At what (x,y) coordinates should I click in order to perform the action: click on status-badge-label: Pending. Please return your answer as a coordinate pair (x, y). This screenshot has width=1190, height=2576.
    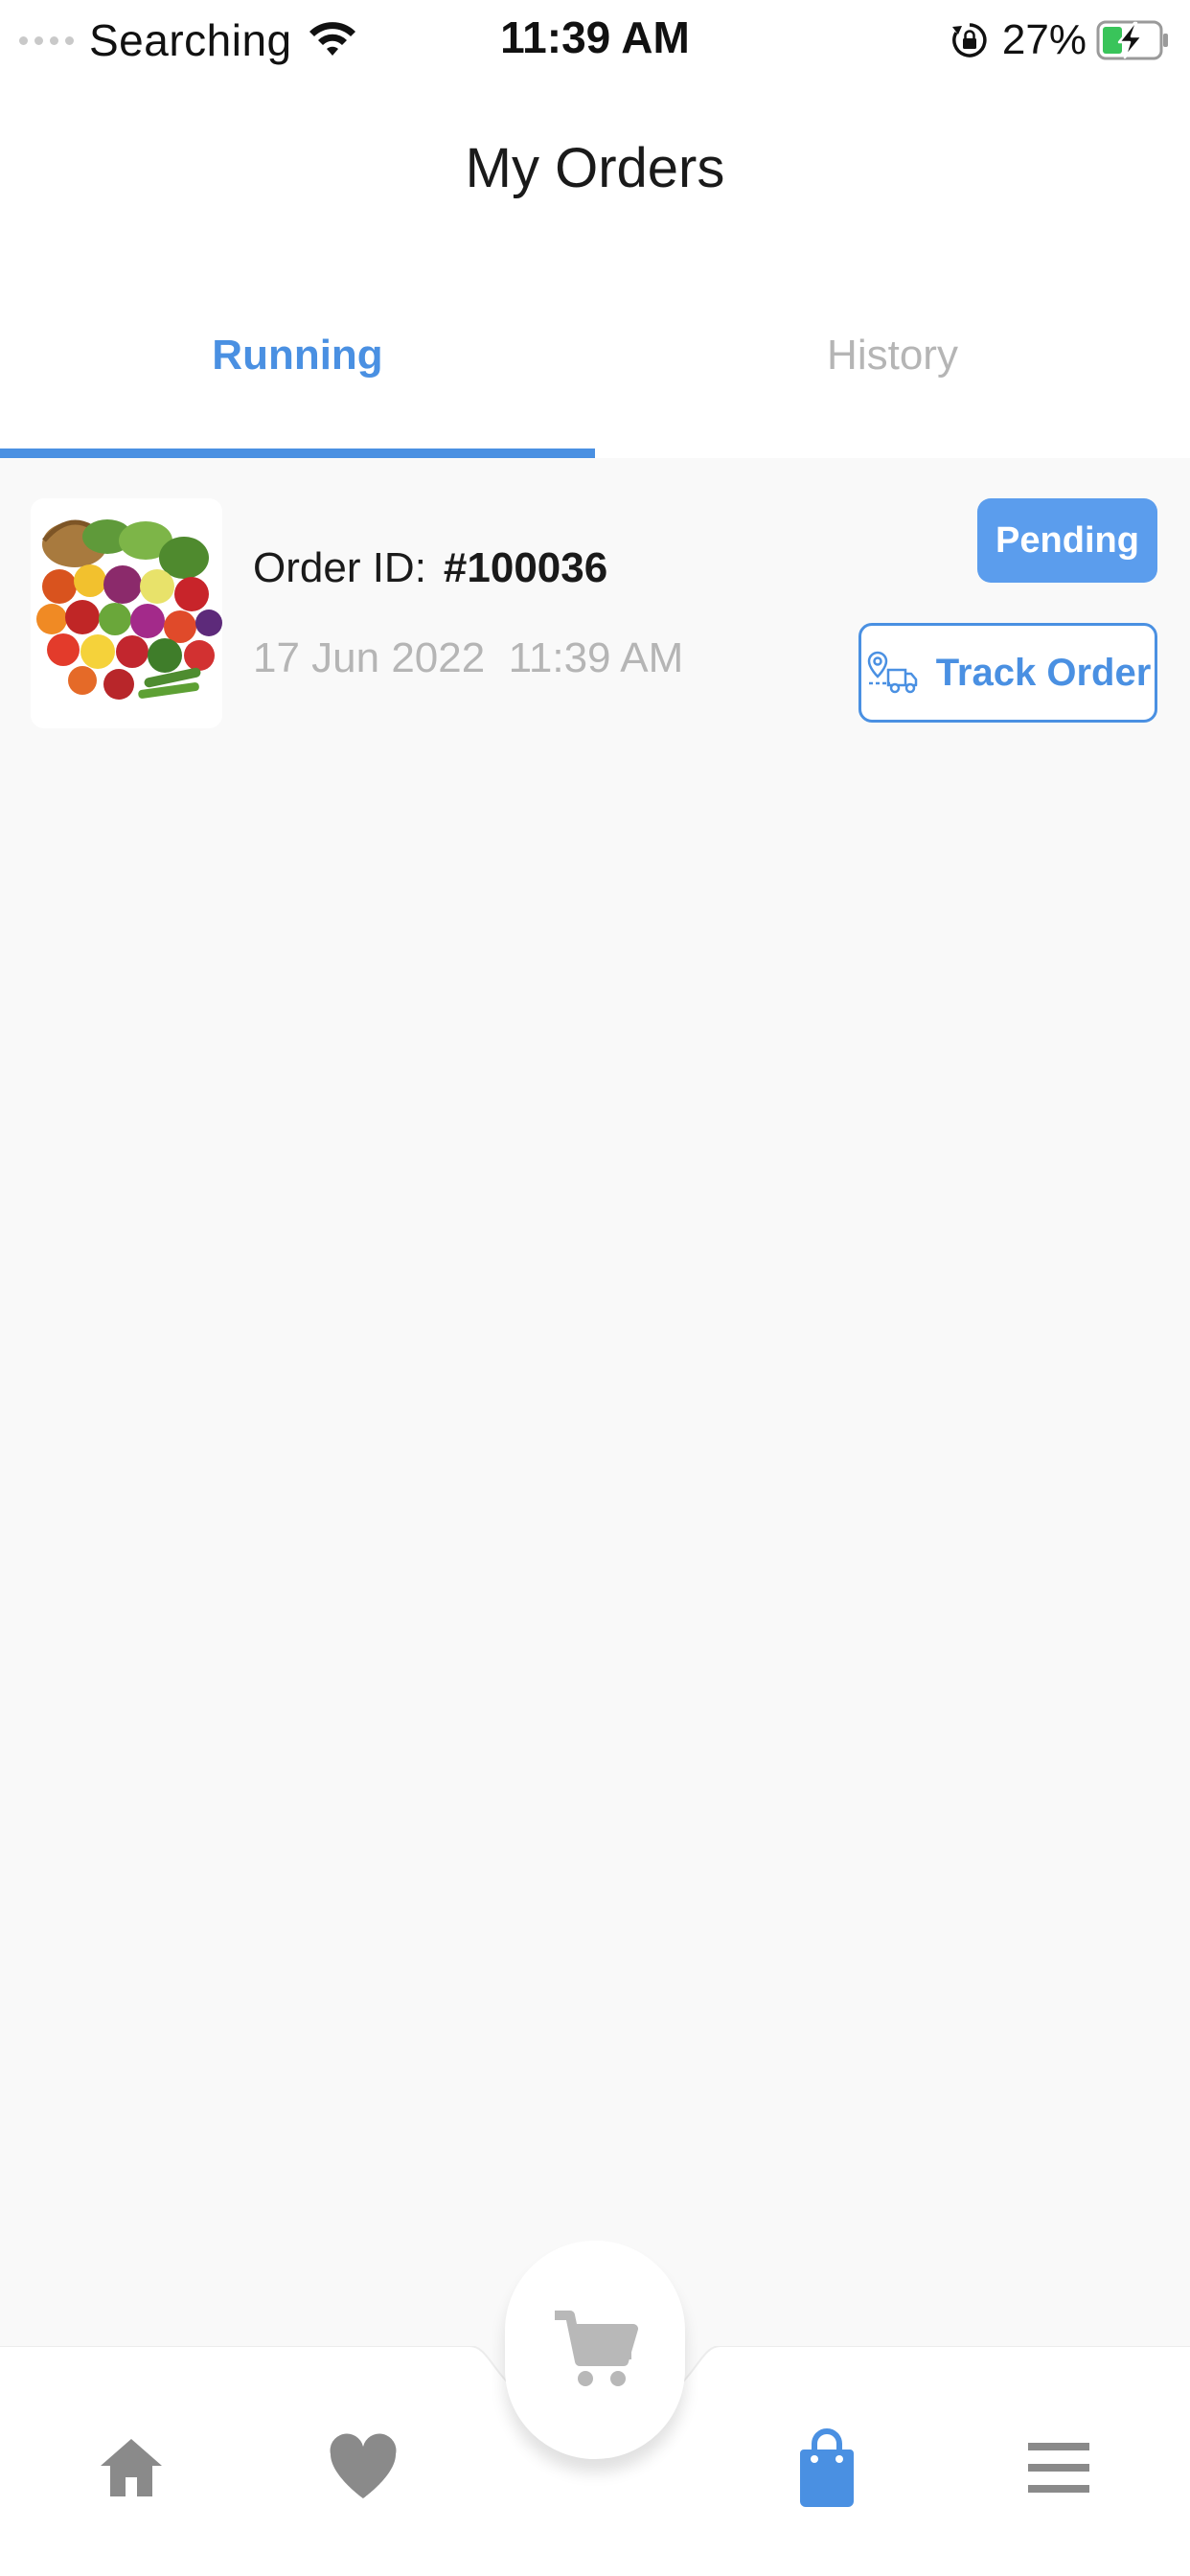
    Looking at the image, I should click on (1067, 540).